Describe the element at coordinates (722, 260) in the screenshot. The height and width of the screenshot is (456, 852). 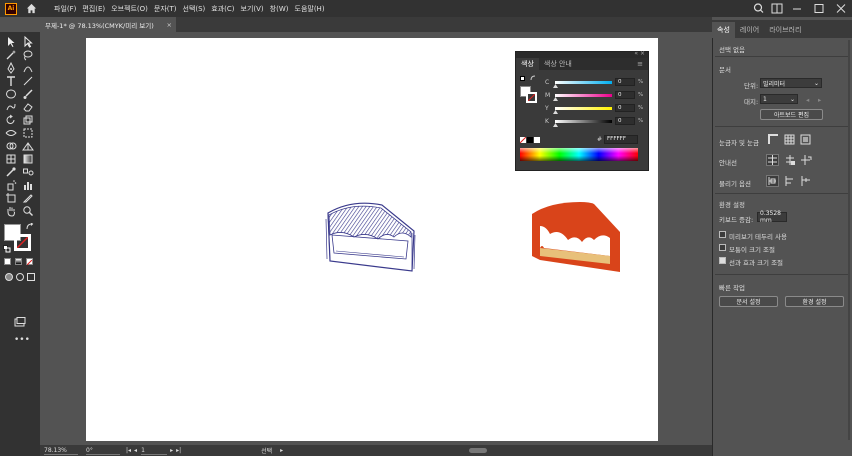
I see `scale-strokes-checkbox` at that location.